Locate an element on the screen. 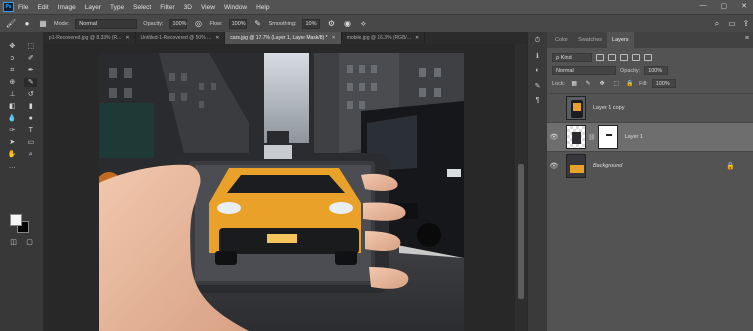  blur-tool-icon: 💧 is located at coordinates (12, 118).